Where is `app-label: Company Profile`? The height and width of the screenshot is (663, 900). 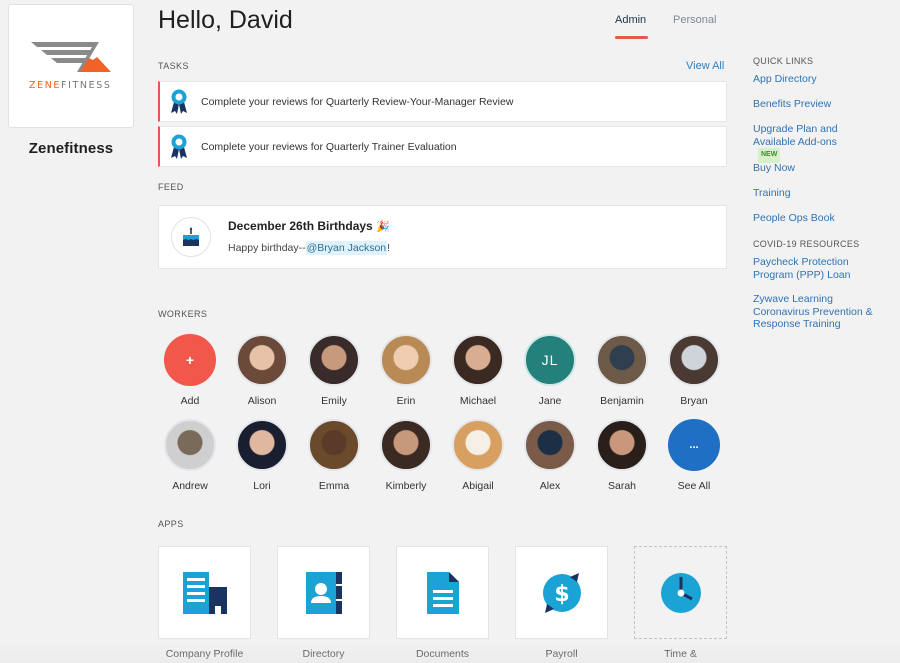 app-label: Company Profile is located at coordinates (204, 654).